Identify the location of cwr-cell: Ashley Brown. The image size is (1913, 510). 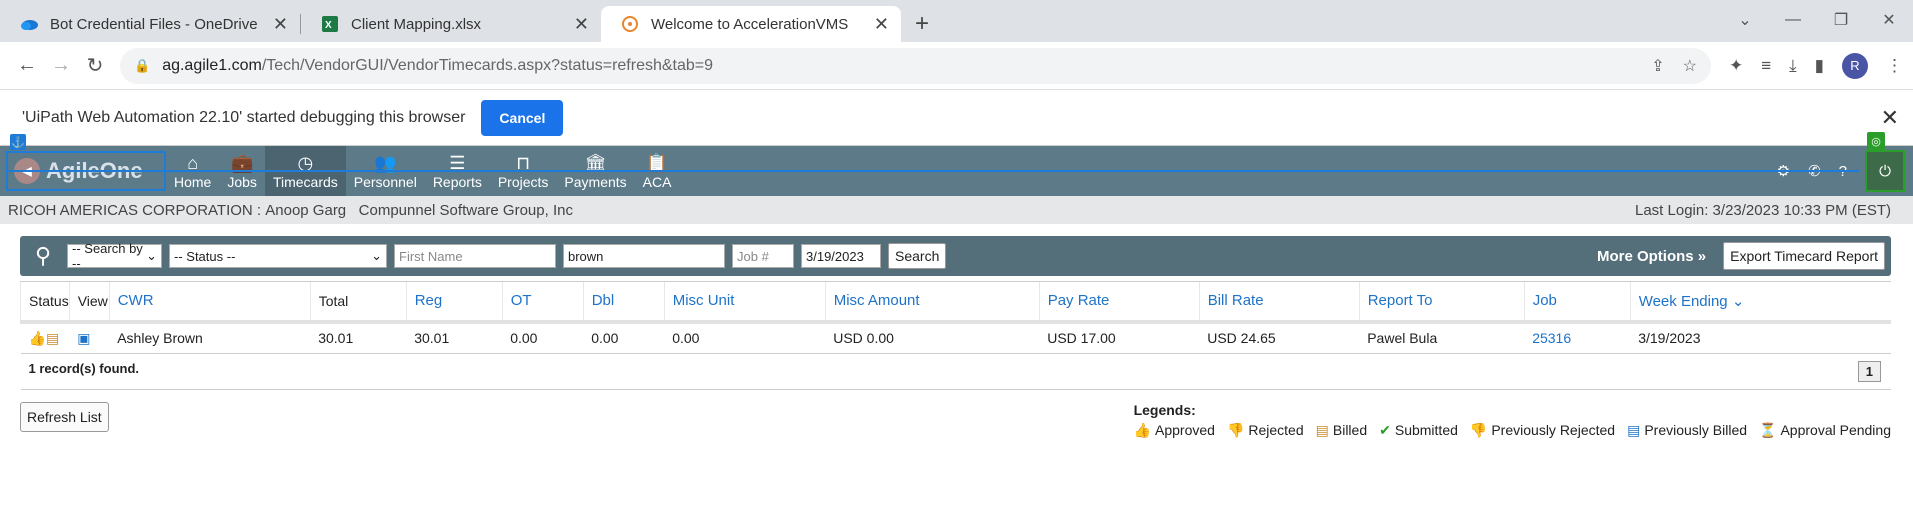
(210, 337).